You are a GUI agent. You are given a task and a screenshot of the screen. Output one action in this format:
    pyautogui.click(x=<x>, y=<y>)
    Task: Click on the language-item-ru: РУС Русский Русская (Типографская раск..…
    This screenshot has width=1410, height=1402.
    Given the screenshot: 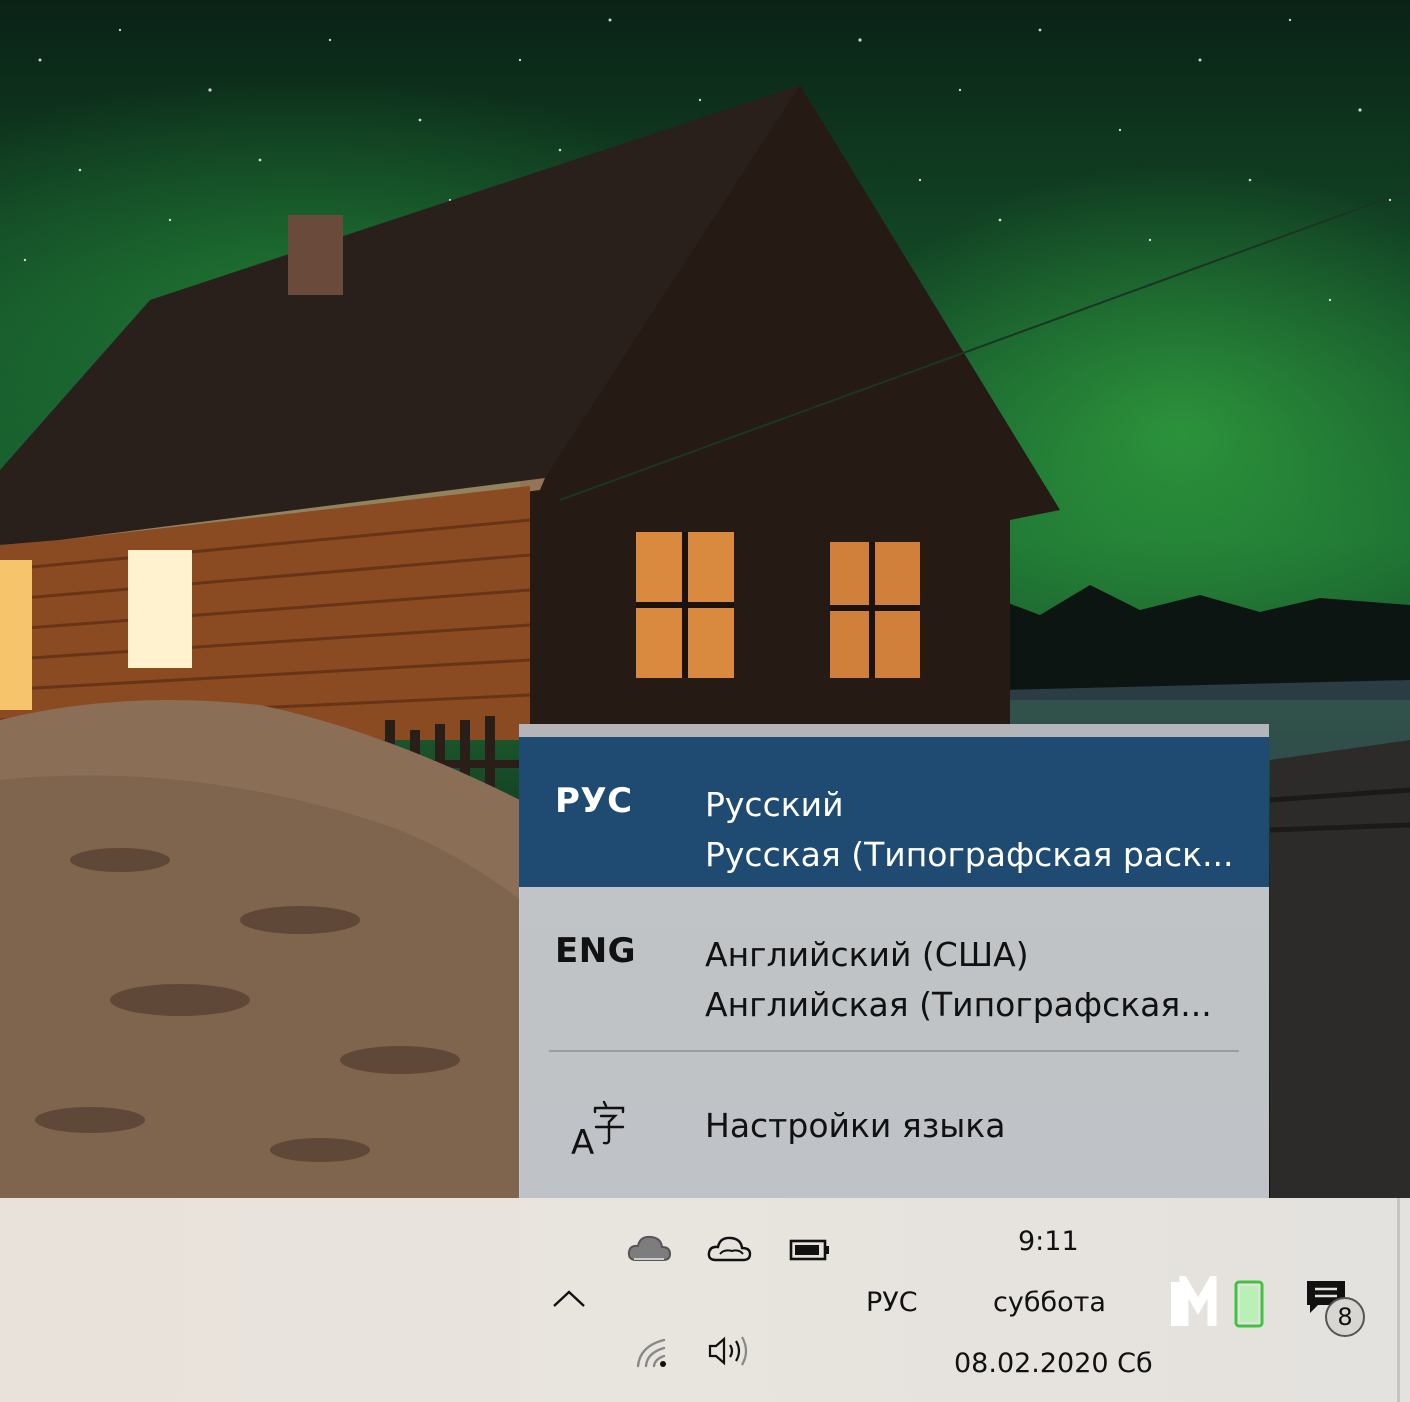 What is the action you would take?
    pyautogui.click(x=894, y=812)
    